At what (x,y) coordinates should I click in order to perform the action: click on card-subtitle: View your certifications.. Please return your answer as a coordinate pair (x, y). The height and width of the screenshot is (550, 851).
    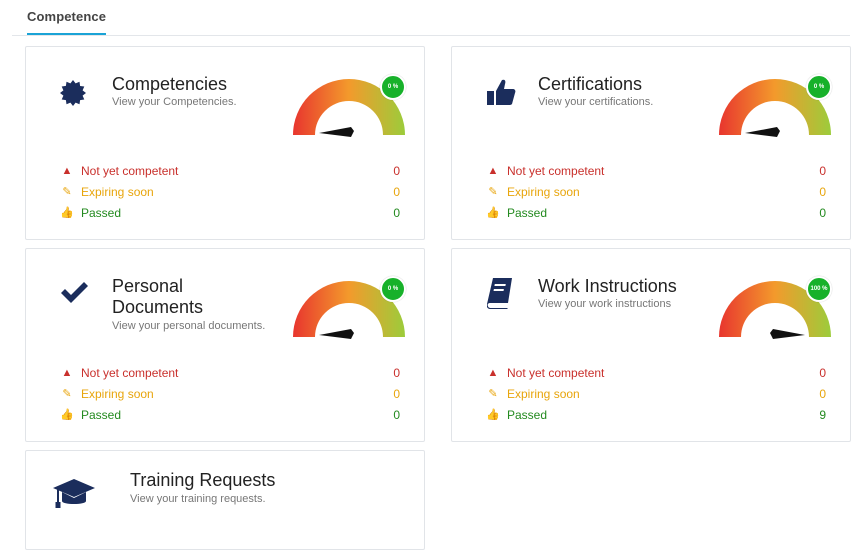
    Looking at the image, I should click on (596, 102).